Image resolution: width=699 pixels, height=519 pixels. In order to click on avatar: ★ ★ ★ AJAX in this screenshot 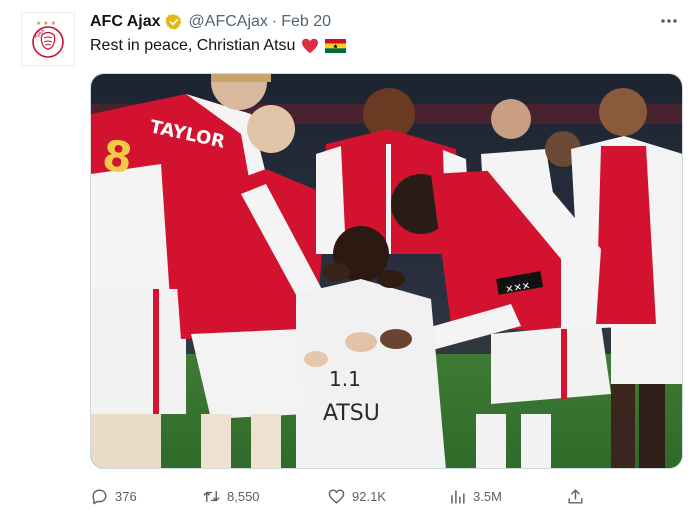, I will do `click(48, 39)`.